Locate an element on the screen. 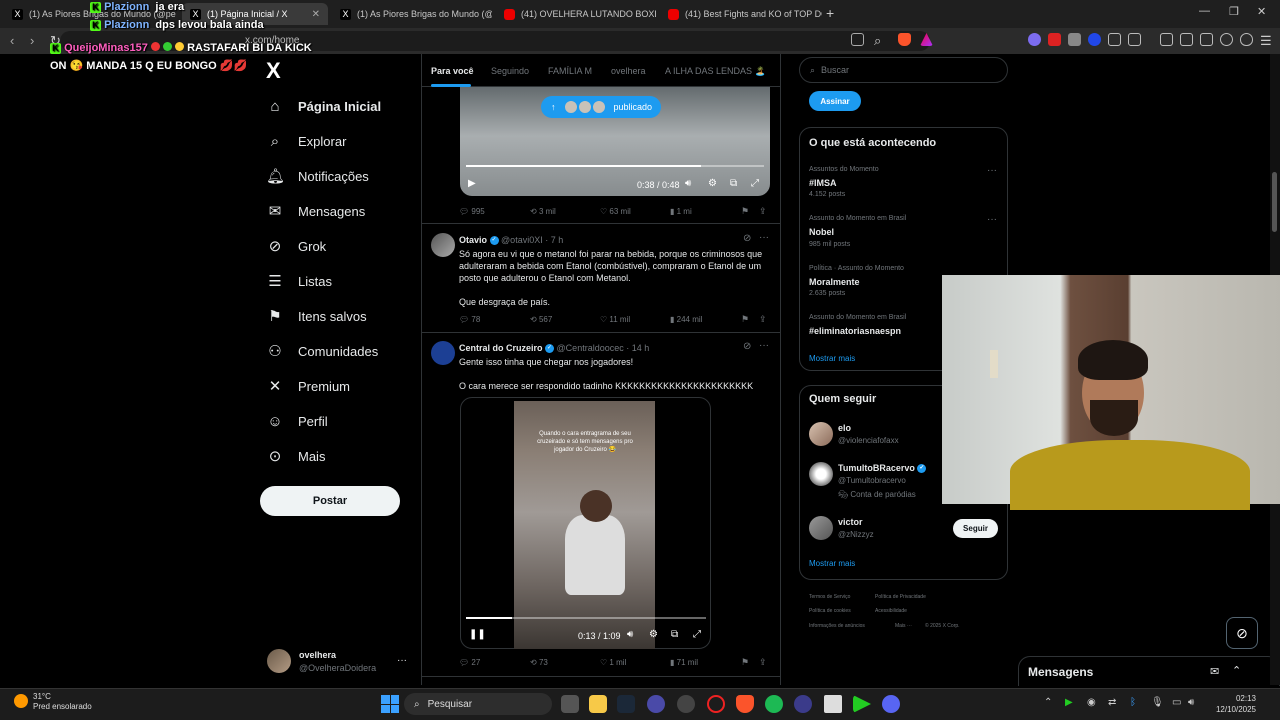  trend-item: #eliminatoriasnaespn is located at coordinates (855, 331).